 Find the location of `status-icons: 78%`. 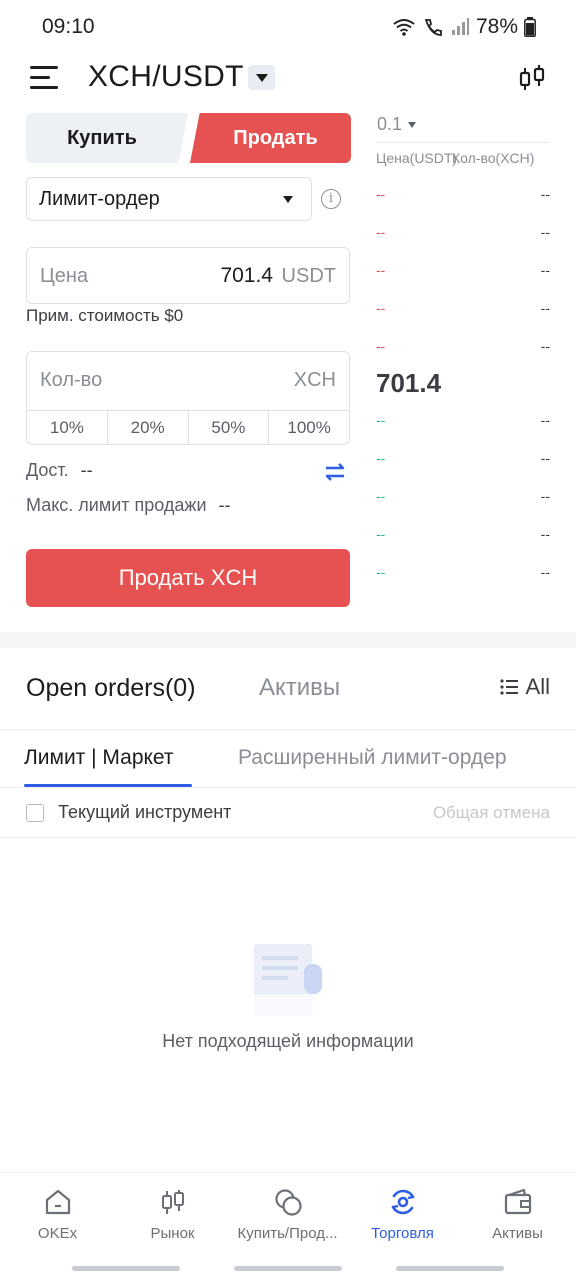

status-icons: 78% is located at coordinates (464, 27).